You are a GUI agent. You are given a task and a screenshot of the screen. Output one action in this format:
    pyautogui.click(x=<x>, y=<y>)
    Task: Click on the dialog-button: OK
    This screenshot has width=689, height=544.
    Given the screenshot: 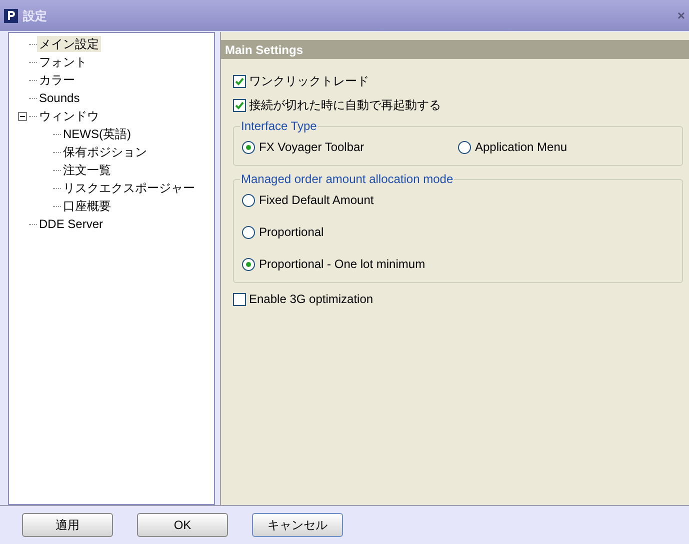 What is the action you would take?
    pyautogui.click(x=182, y=525)
    